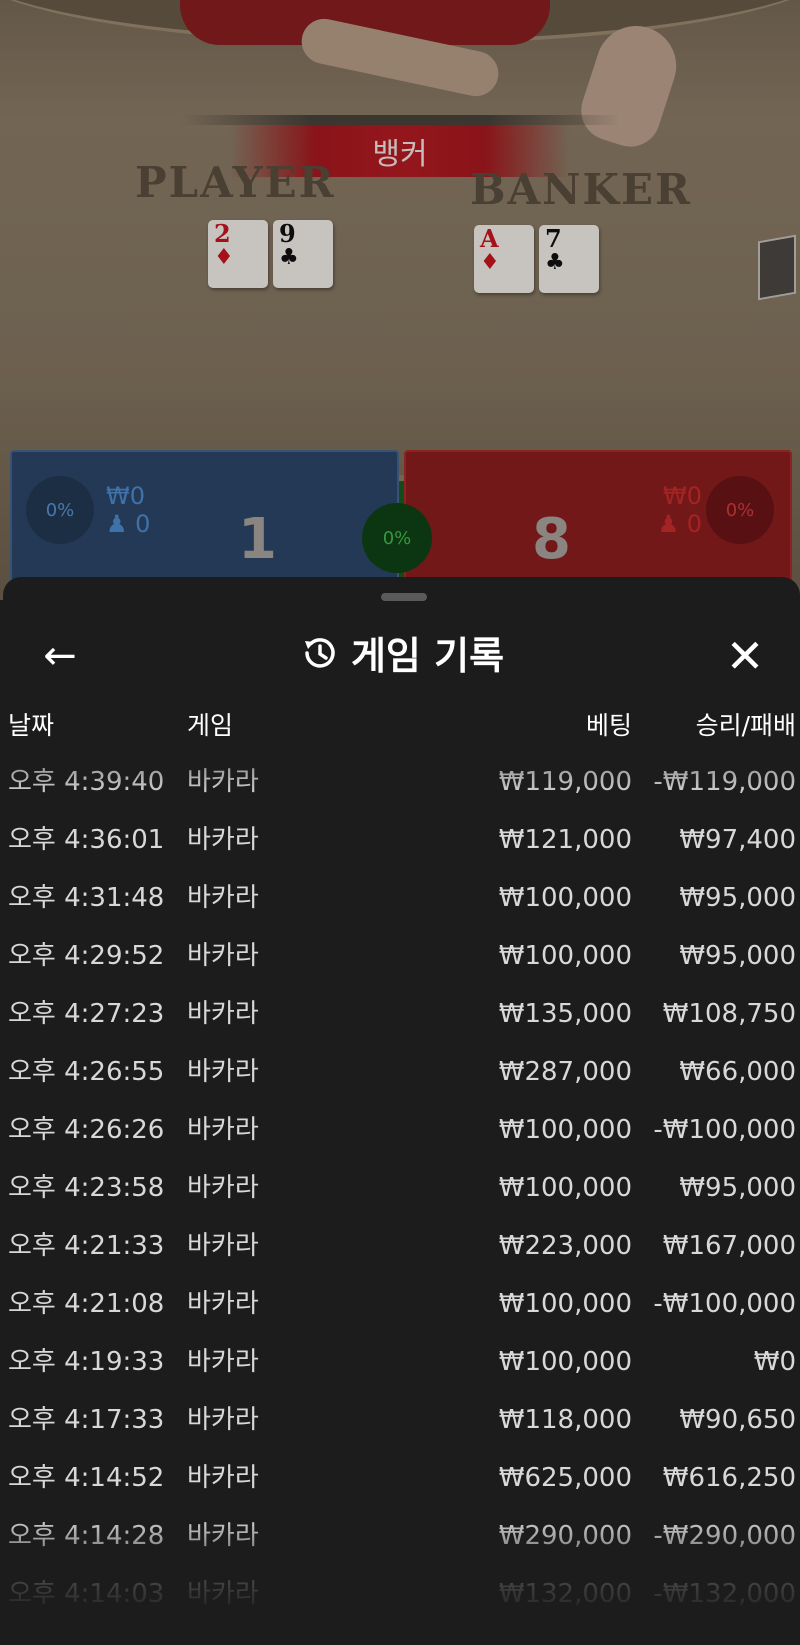  Describe the element at coordinates (565, 1420) in the screenshot. I see `row-bet: ₩118,000` at that location.